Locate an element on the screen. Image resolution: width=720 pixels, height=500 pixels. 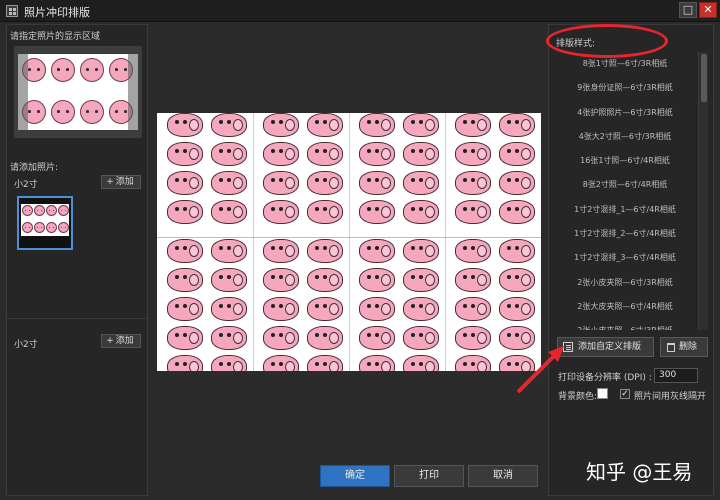
layout-style-item: 1寸2寸混排_1—6寸/4R相纸 is located at coordinates (625, 210).